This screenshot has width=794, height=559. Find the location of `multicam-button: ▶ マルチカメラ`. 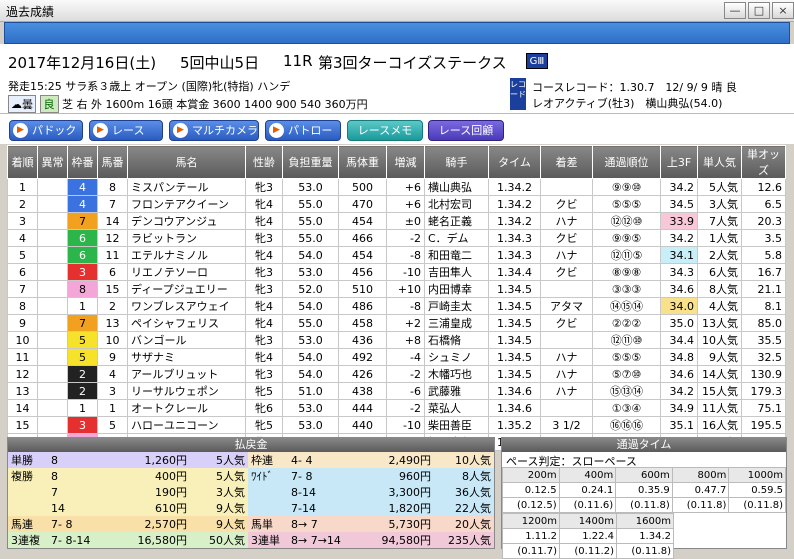

multicam-button: ▶ マルチカメラ is located at coordinates (214, 130).